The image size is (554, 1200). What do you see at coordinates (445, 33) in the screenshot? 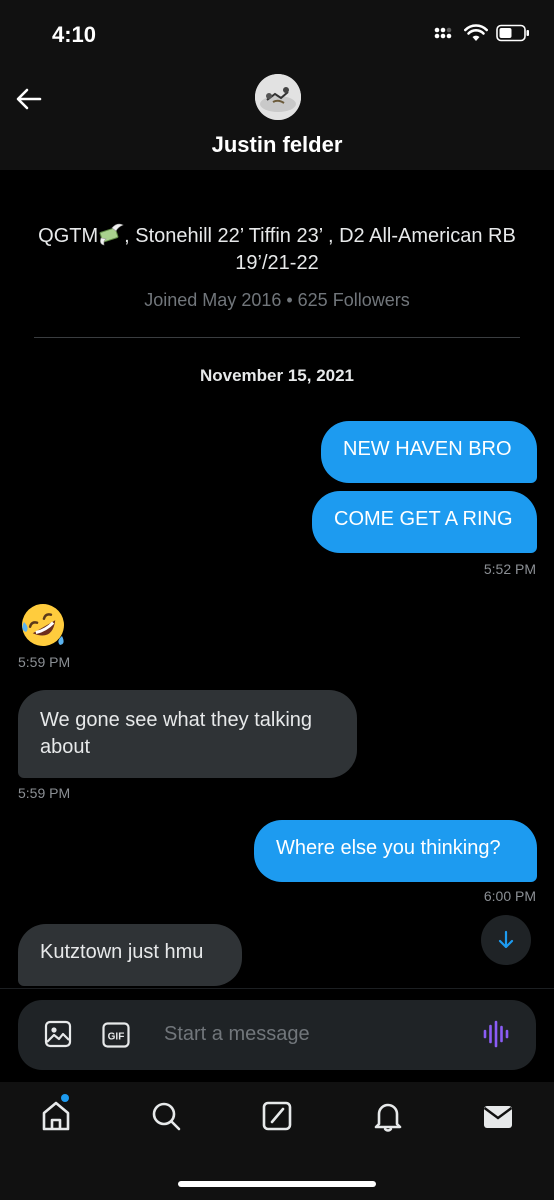
I see `signal-icon` at bounding box center [445, 33].